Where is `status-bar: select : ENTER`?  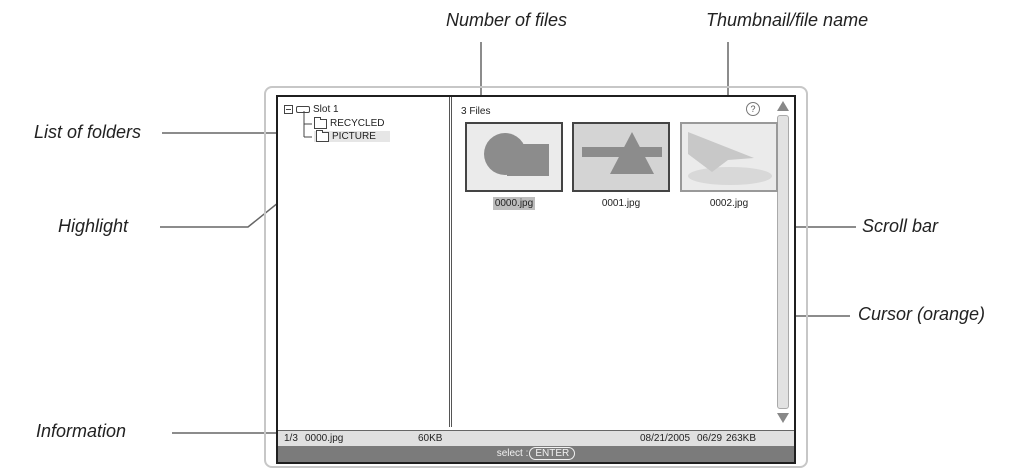 status-bar: select : ENTER is located at coordinates (536, 454).